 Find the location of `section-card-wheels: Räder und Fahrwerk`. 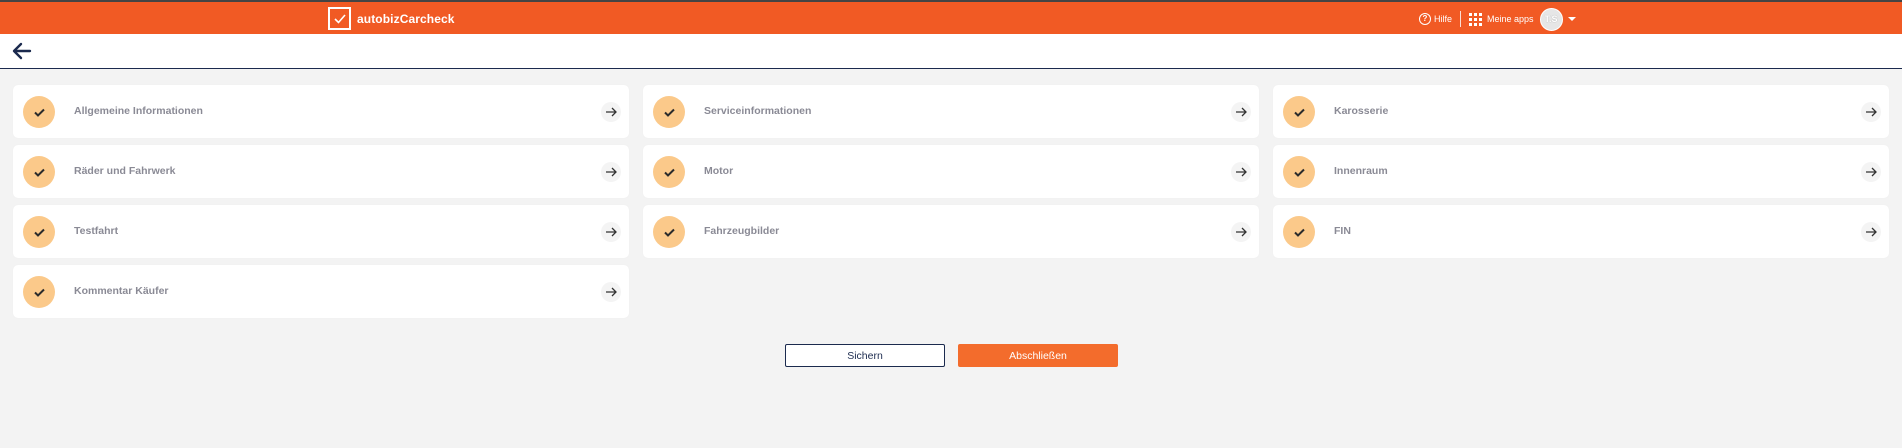

section-card-wheels: Räder und Fahrwerk is located at coordinates (321, 171).